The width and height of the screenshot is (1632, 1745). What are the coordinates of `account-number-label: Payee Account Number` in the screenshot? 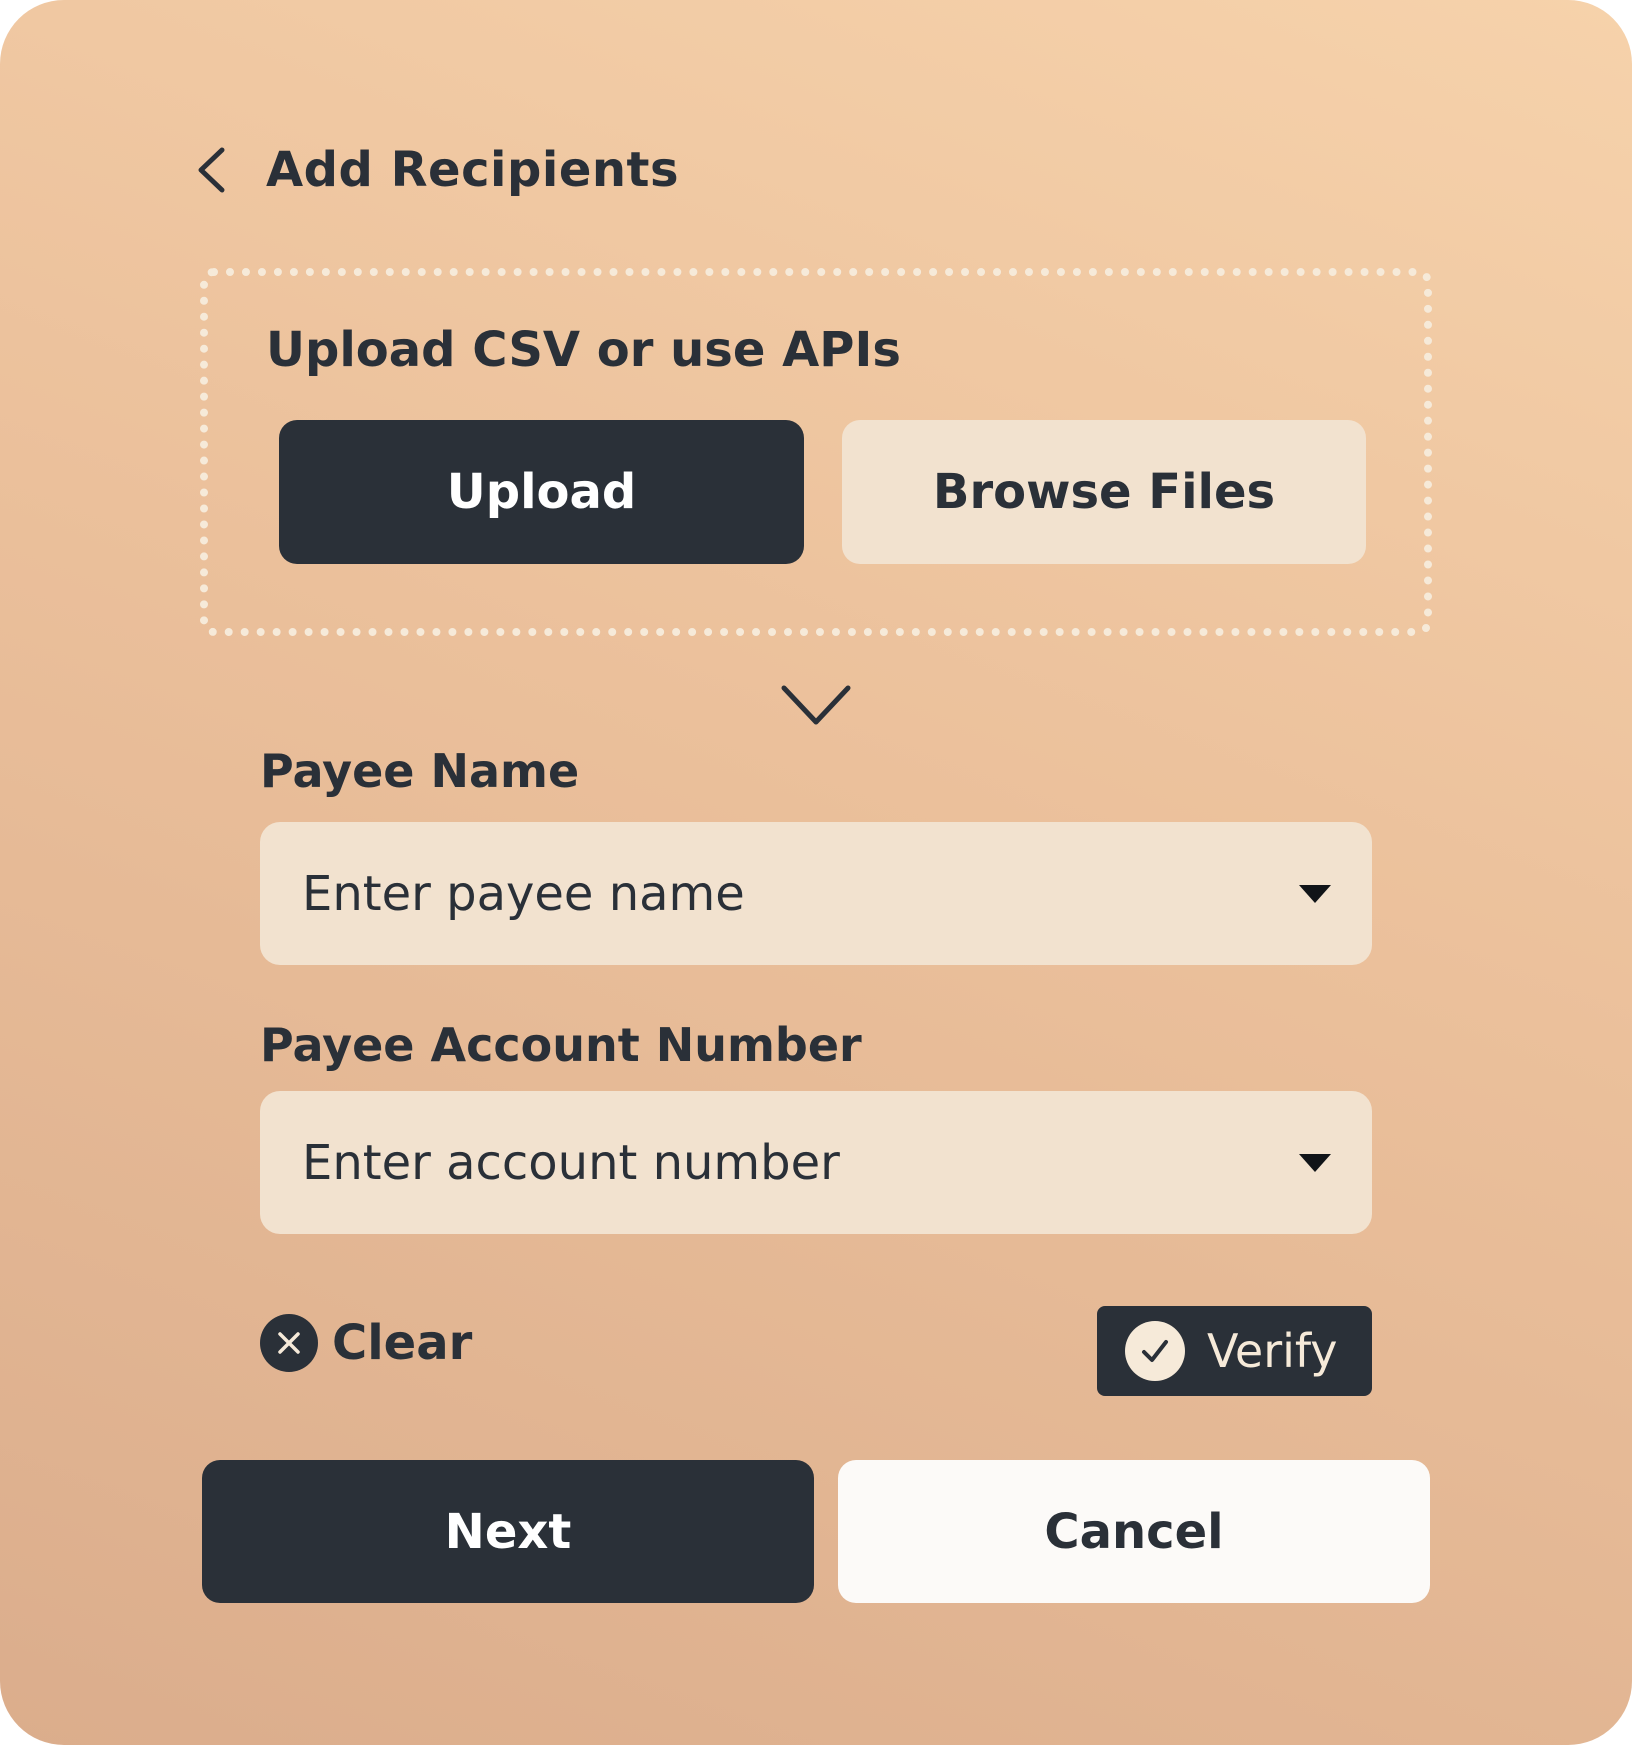 It's located at (561, 1045).